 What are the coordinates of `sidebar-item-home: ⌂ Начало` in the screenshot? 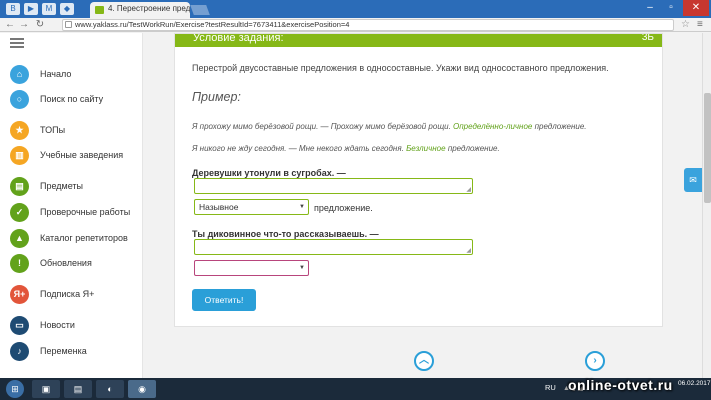 It's located at (75, 75).